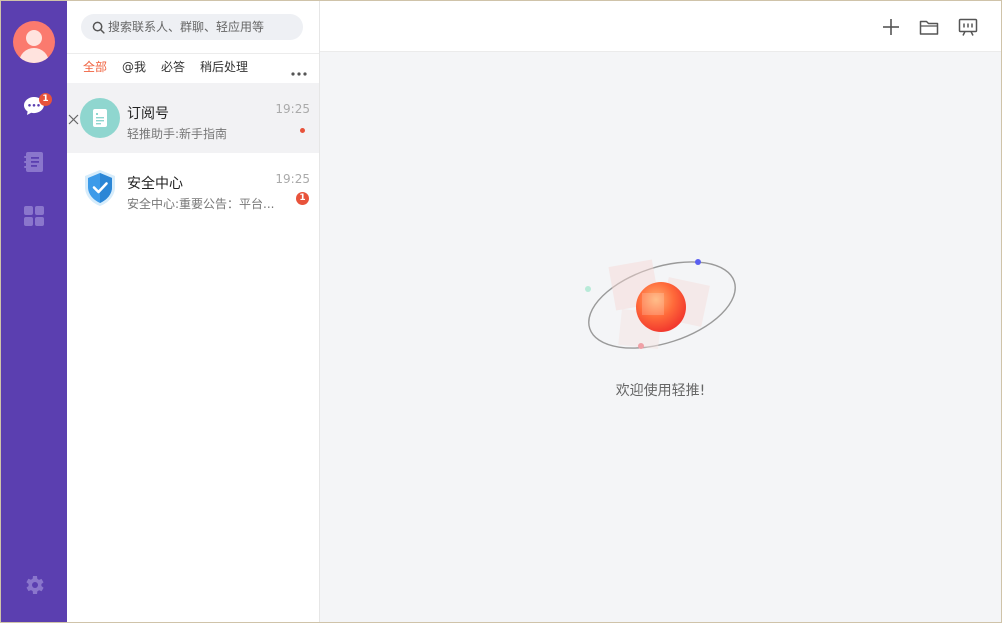  Describe the element at coordinates (134, 69) in the screenshot. I see `tab-mentions: @我` at that location.